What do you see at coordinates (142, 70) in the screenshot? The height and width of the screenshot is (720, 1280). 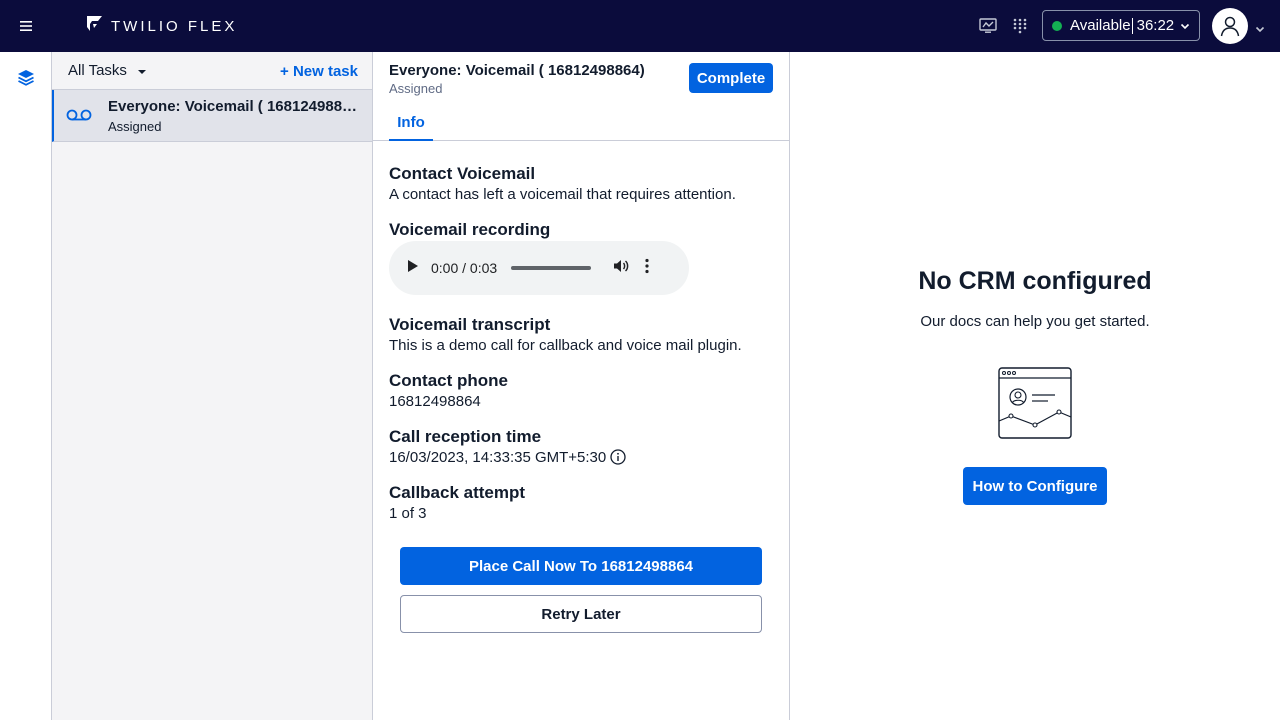 I see `caret-down-icon` at bounding box center [142, 70].